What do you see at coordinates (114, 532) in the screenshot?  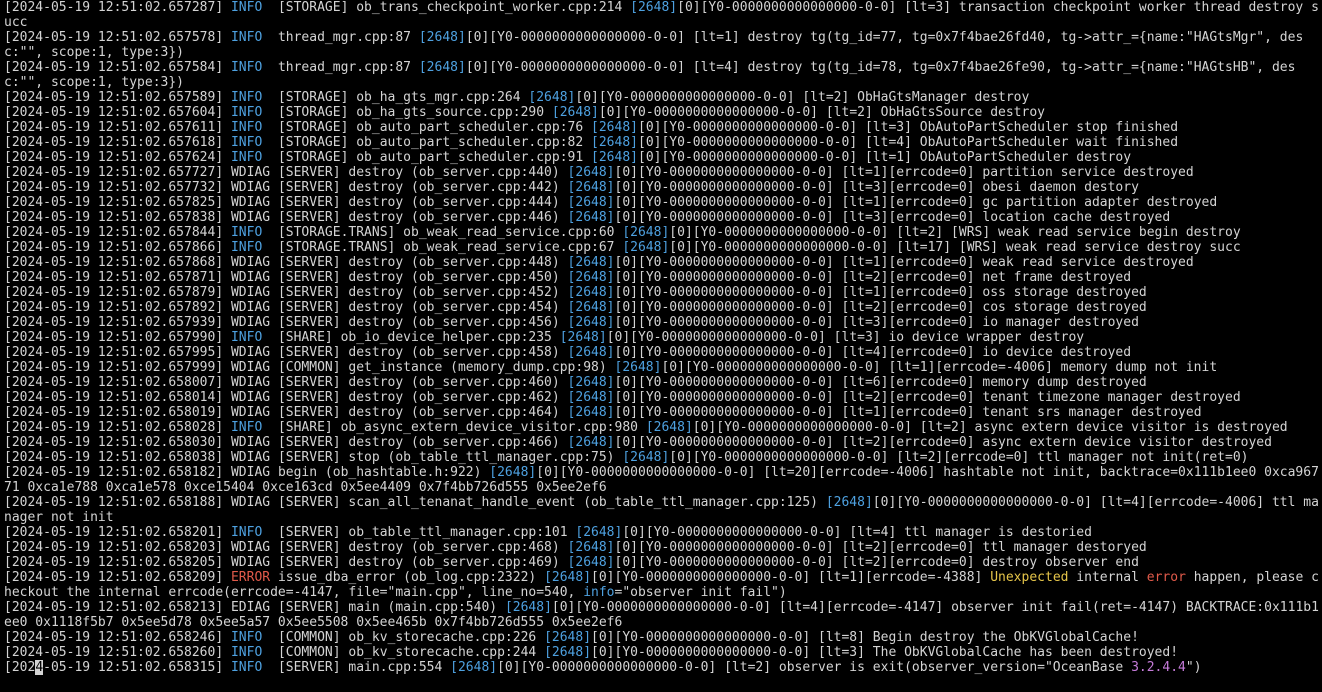 I see `log-timestamp: [2024-05-19 12:51:02.658201]` at bounding box center [114, 532].